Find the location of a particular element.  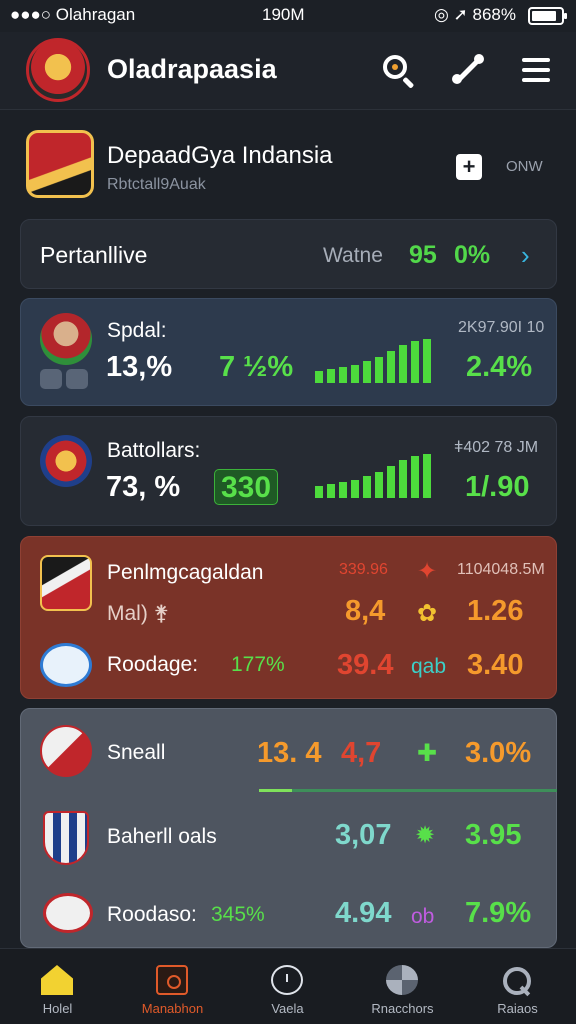

battery-icon is located at coordinates (547, 16).